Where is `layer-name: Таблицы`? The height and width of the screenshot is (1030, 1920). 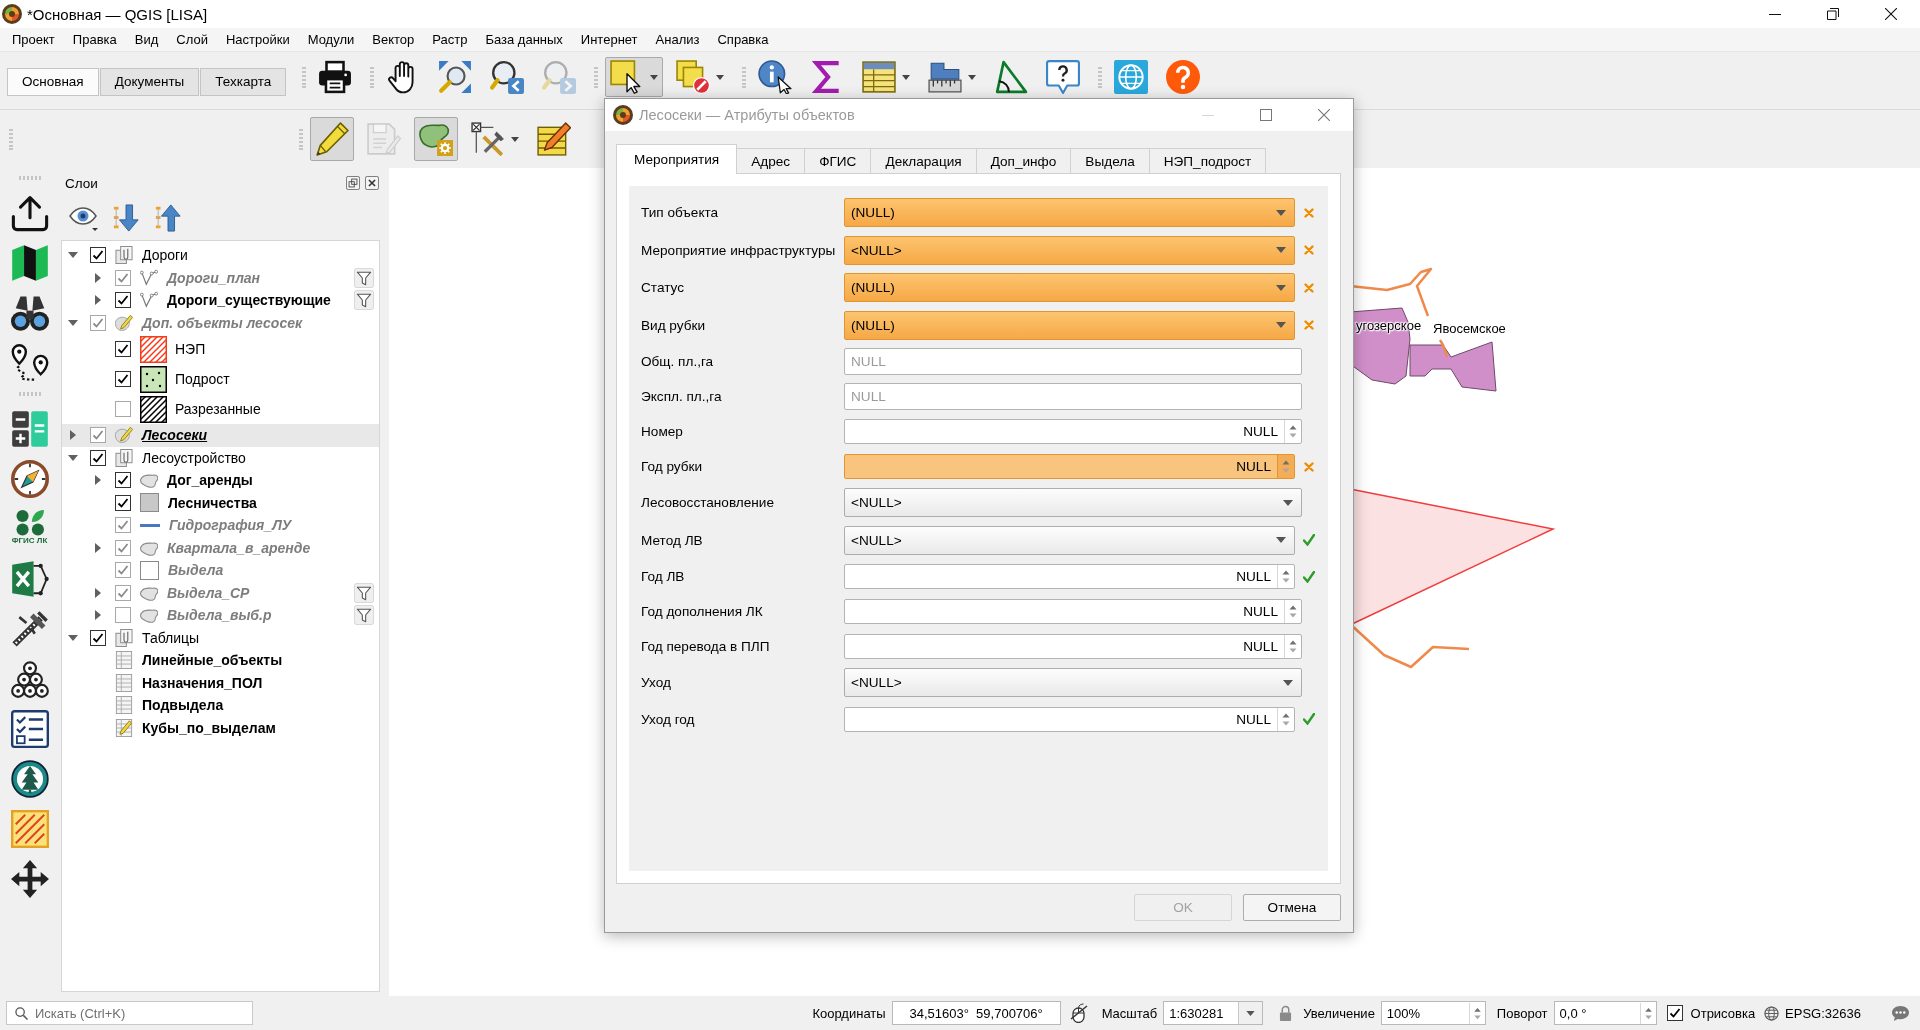 layer-name: Таблицы is located at coordinates (171, 637).